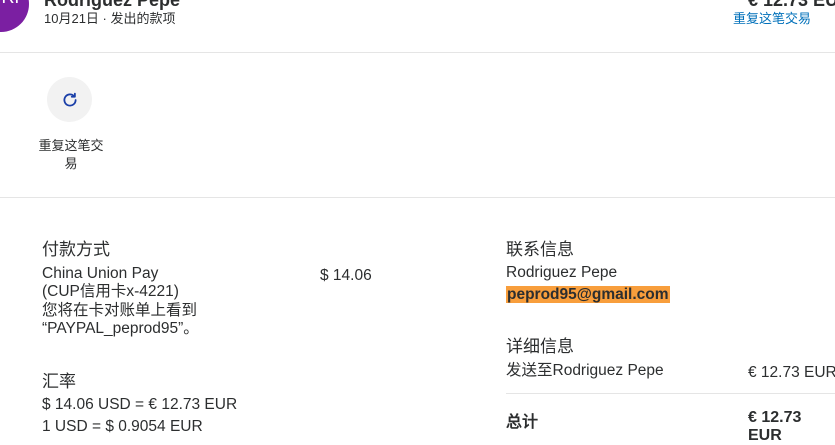  What do you see at coordinates (120, 310) in the screenshot?
I see `statement-note: 您将在卡对账单上看到` at bounding box center [120, 310].